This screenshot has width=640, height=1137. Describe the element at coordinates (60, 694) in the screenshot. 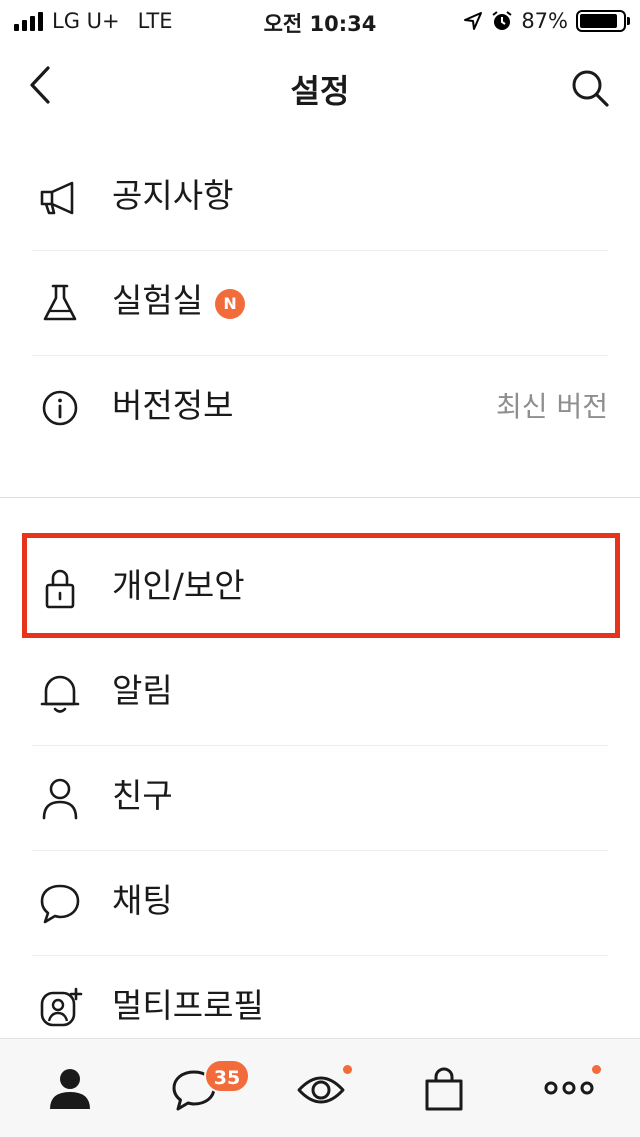

I see `bell-icon` at that location.